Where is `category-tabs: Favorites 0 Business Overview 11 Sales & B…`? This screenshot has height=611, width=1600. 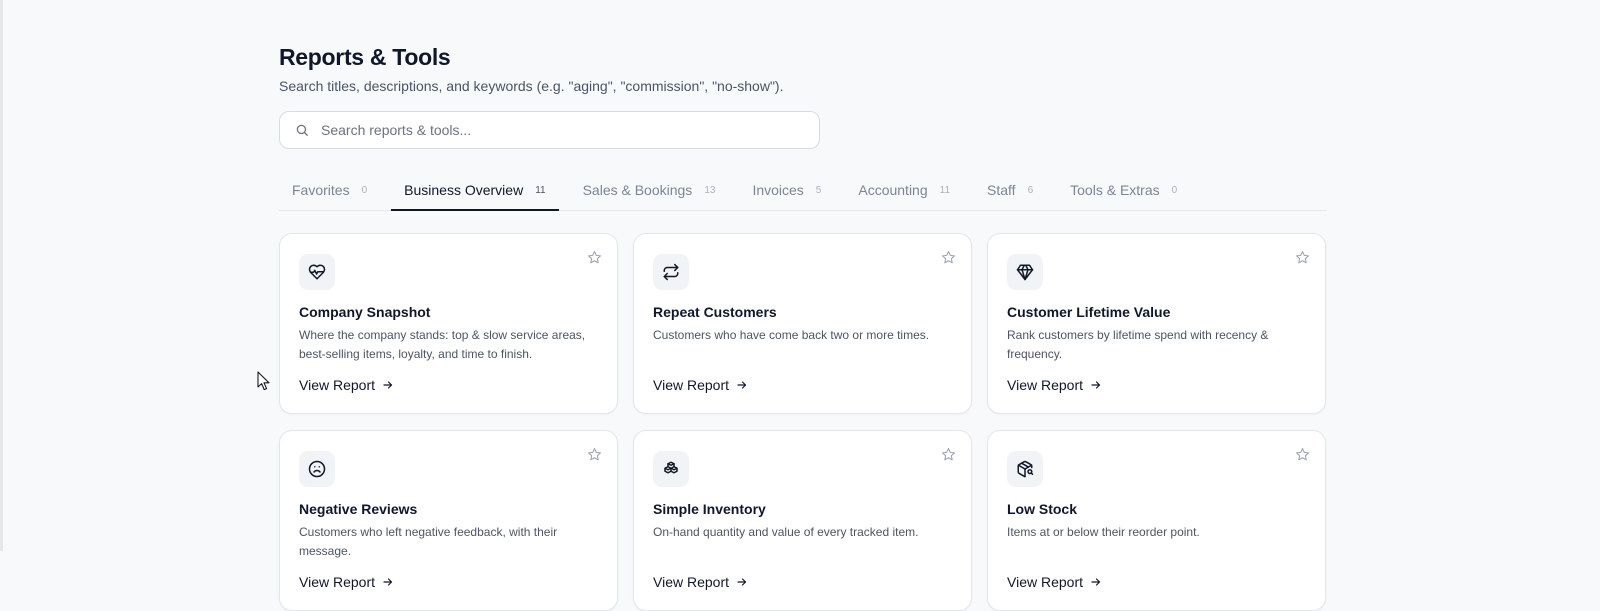 category-tabs: Favorites 0 Business Overview 11 Sales & B… is located at coordinates (803, 190).